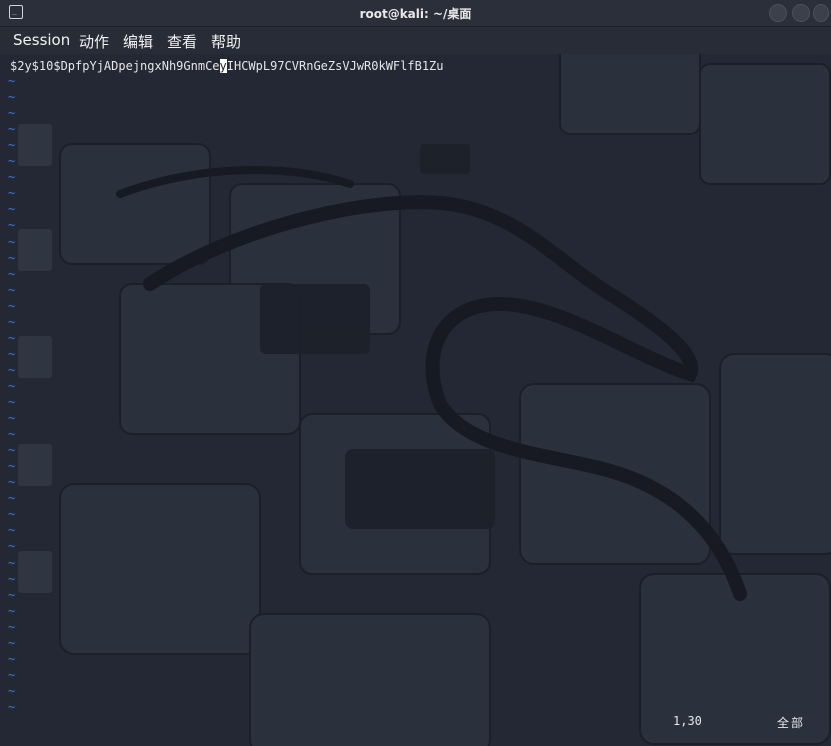  I want to click on menu-session: Session, so click(41, 40).